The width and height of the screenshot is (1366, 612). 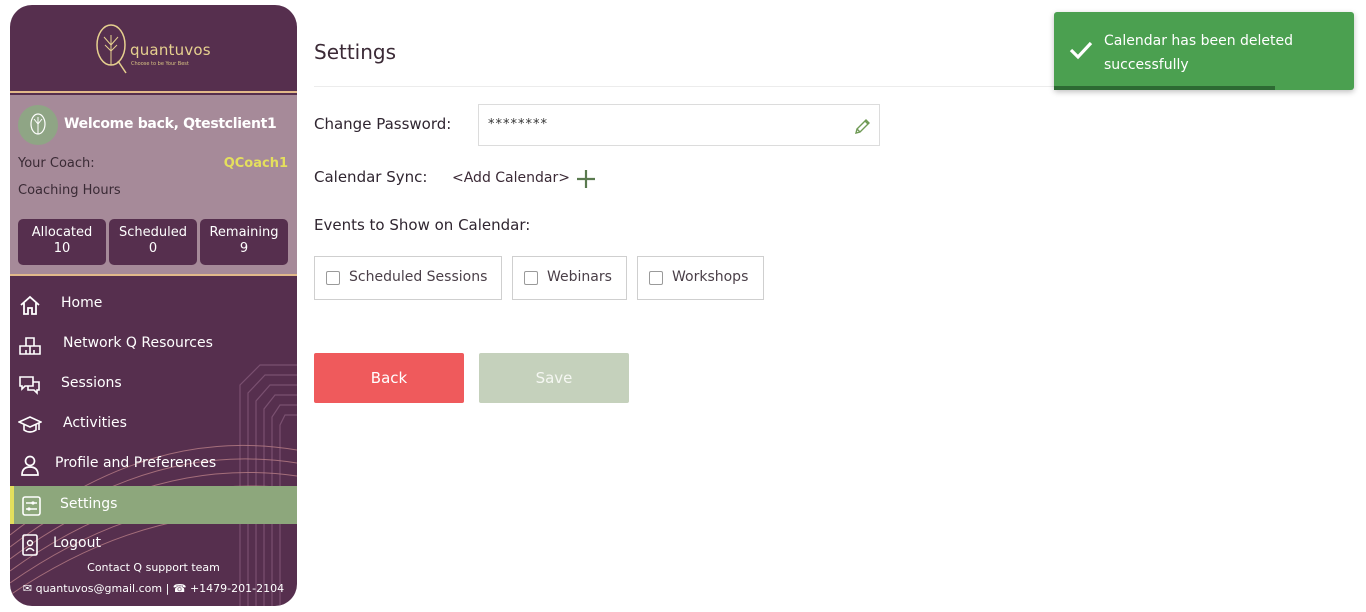 What do you see at coordinates (153, 248) in the screenshot?
I see `scheduled-value: 0` at bounding box center [153, 248].